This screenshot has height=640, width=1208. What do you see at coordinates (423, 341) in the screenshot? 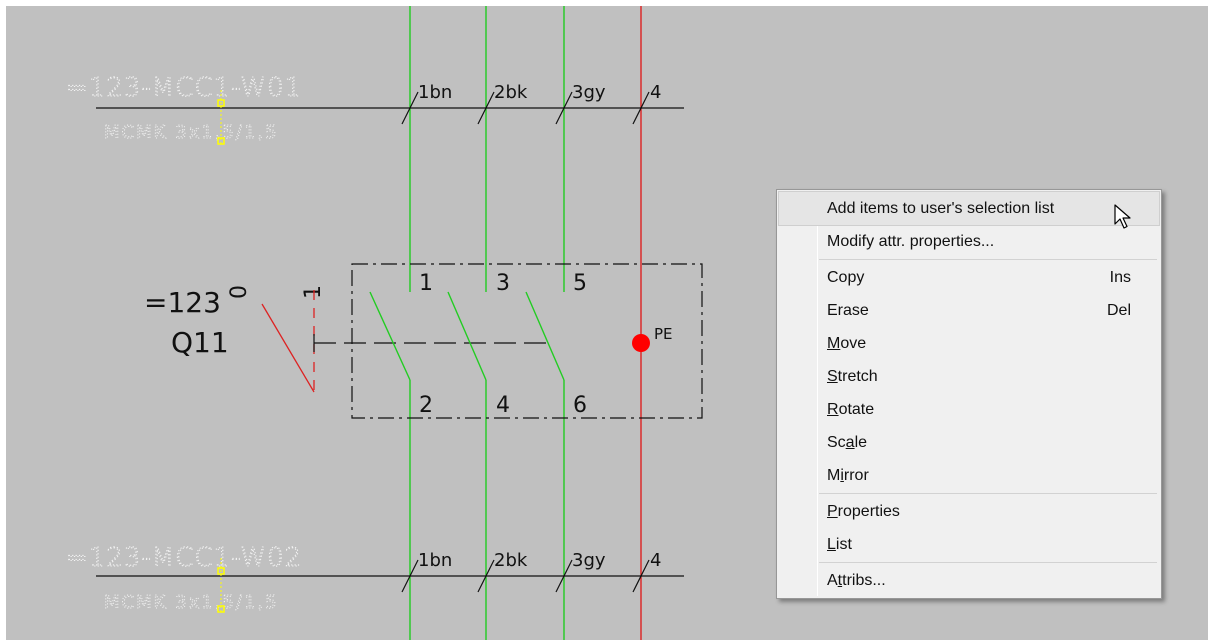
I see `switch-q11: =123 Q11 0 1 1 3 5 2 4 6 PE` at bounding box center [423, 341].